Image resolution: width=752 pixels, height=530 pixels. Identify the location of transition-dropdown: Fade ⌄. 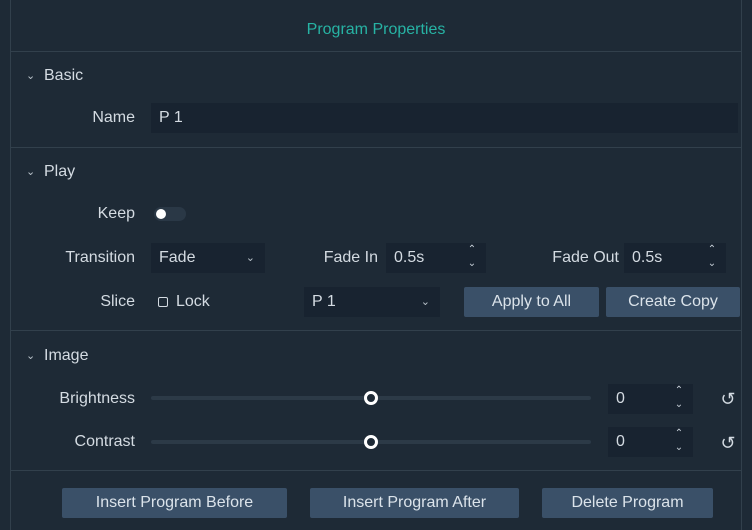
(208, 258).